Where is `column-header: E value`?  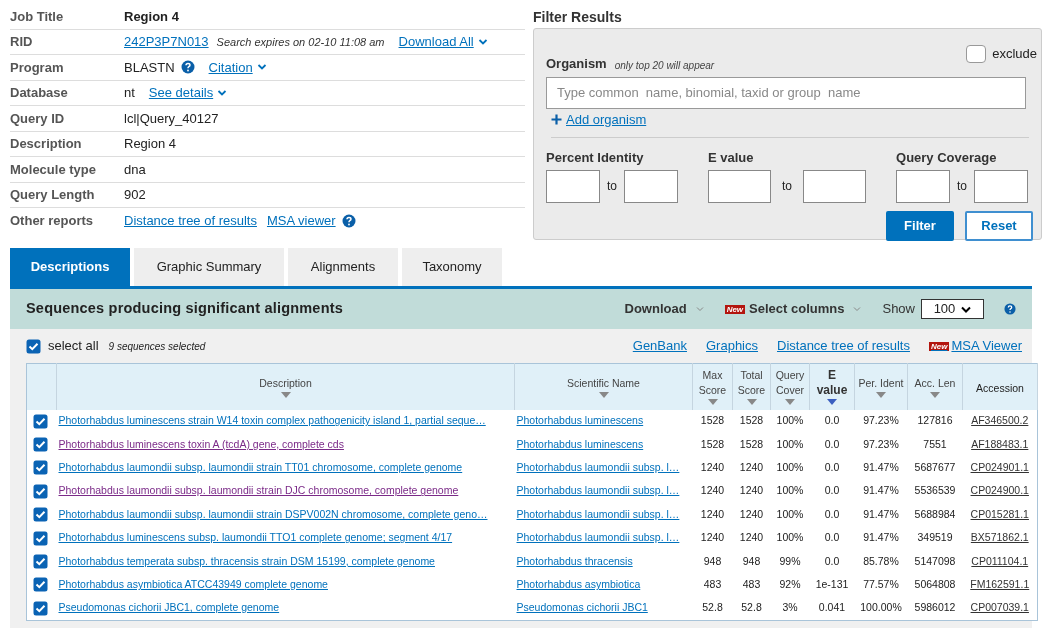
column-header: E value is located at coordinates (832, 383).